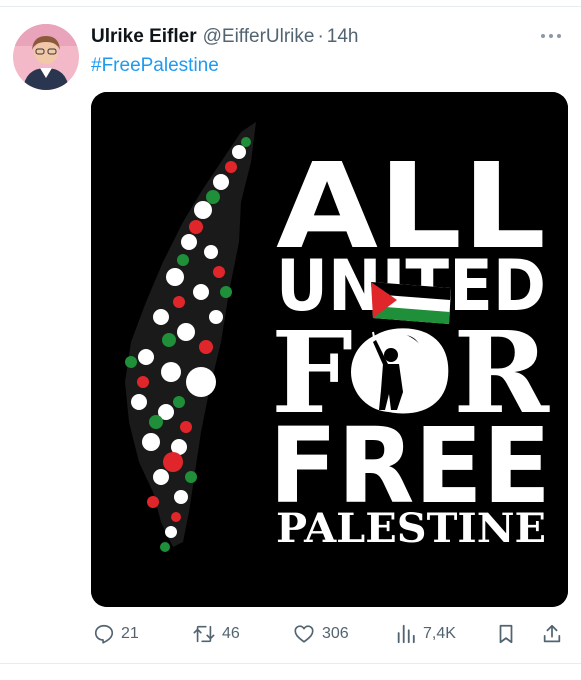 This screenshot has width=581, height=680. Describe the element at coordinates (554, 36) in the screenshot. I see `more-horizontal-icon` at that location.